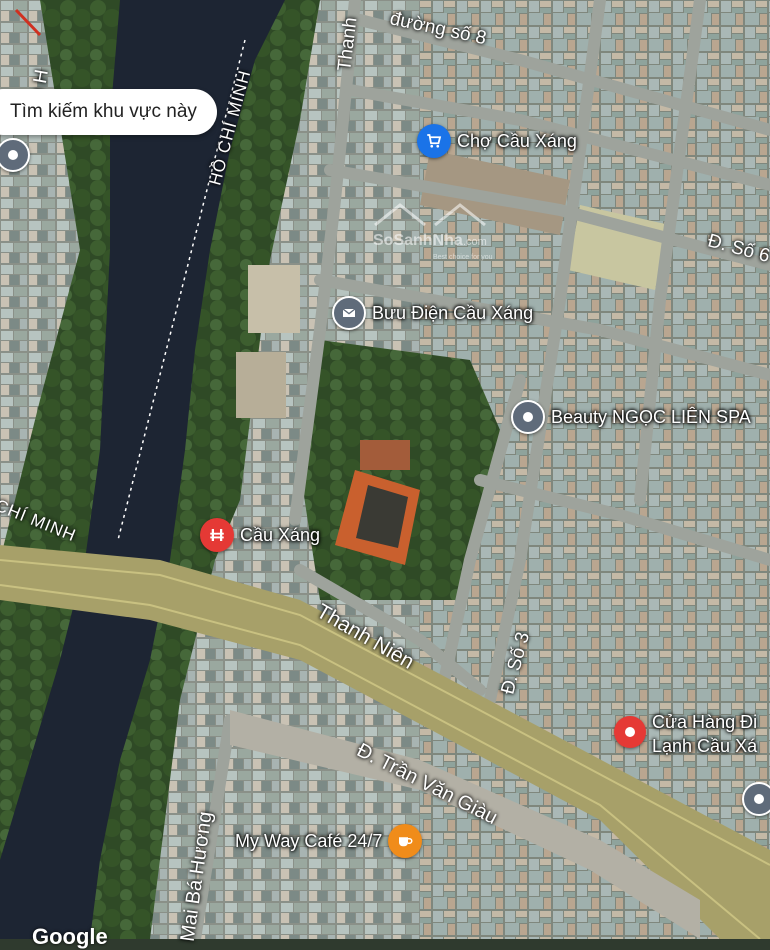 The image size is (770, 950). I want to click on watermark-domain: .com, so click(475, 242).